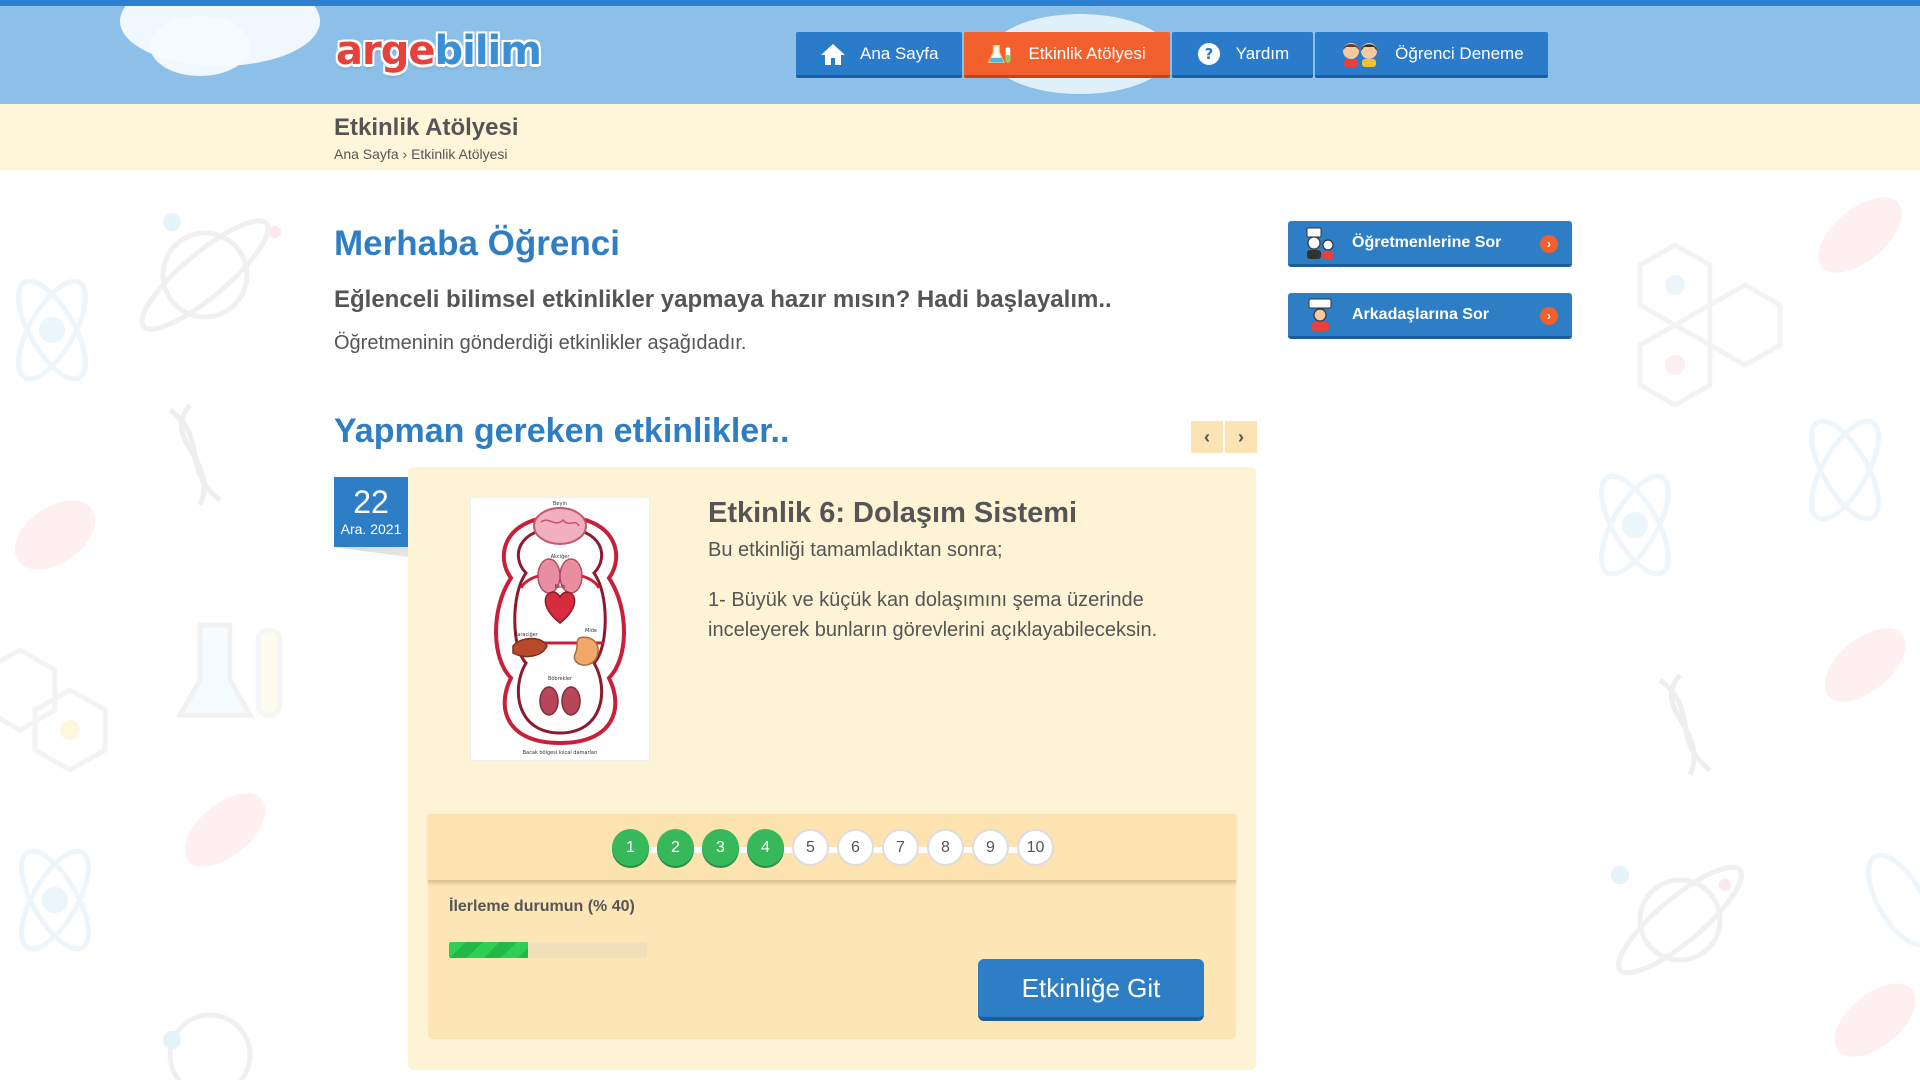 This screenshot has height=1080, width=1920. I want to click on diagram-label: Karaciğer, so click(526, 634).